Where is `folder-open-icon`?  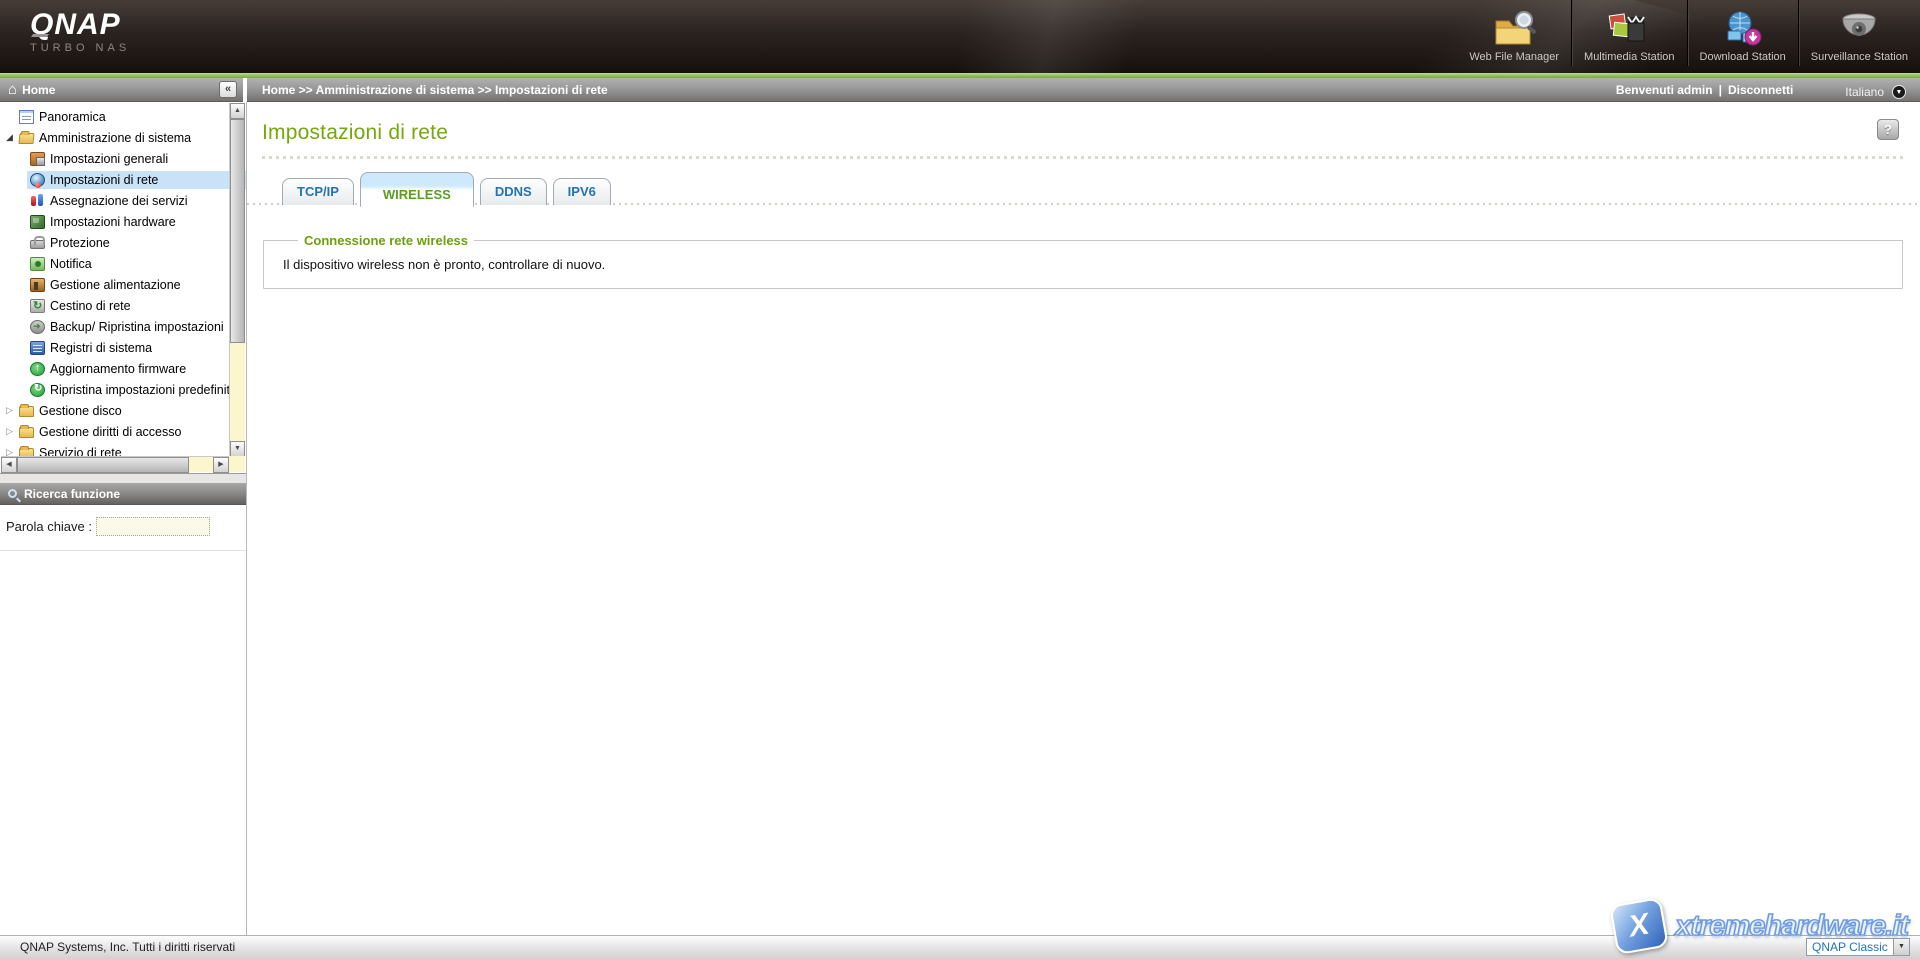
folder-open-icon is located at coordinates (26, 138).